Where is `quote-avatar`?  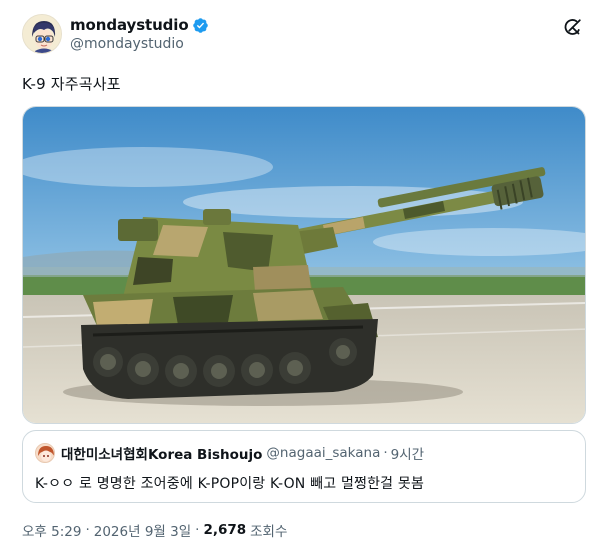
quote-avatar is located at coordinates (45, 453).